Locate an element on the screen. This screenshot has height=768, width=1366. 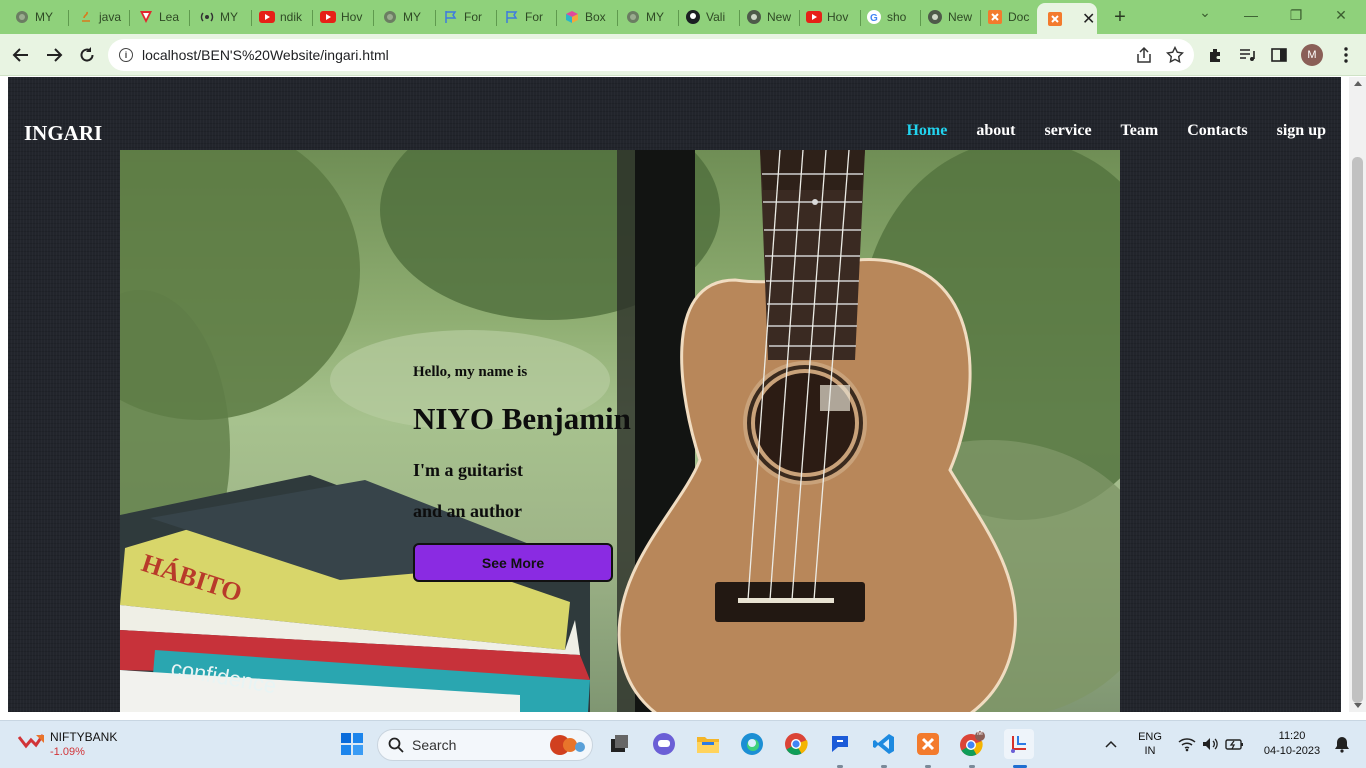
nav-team: Team is located at coordinates (1140, 131).